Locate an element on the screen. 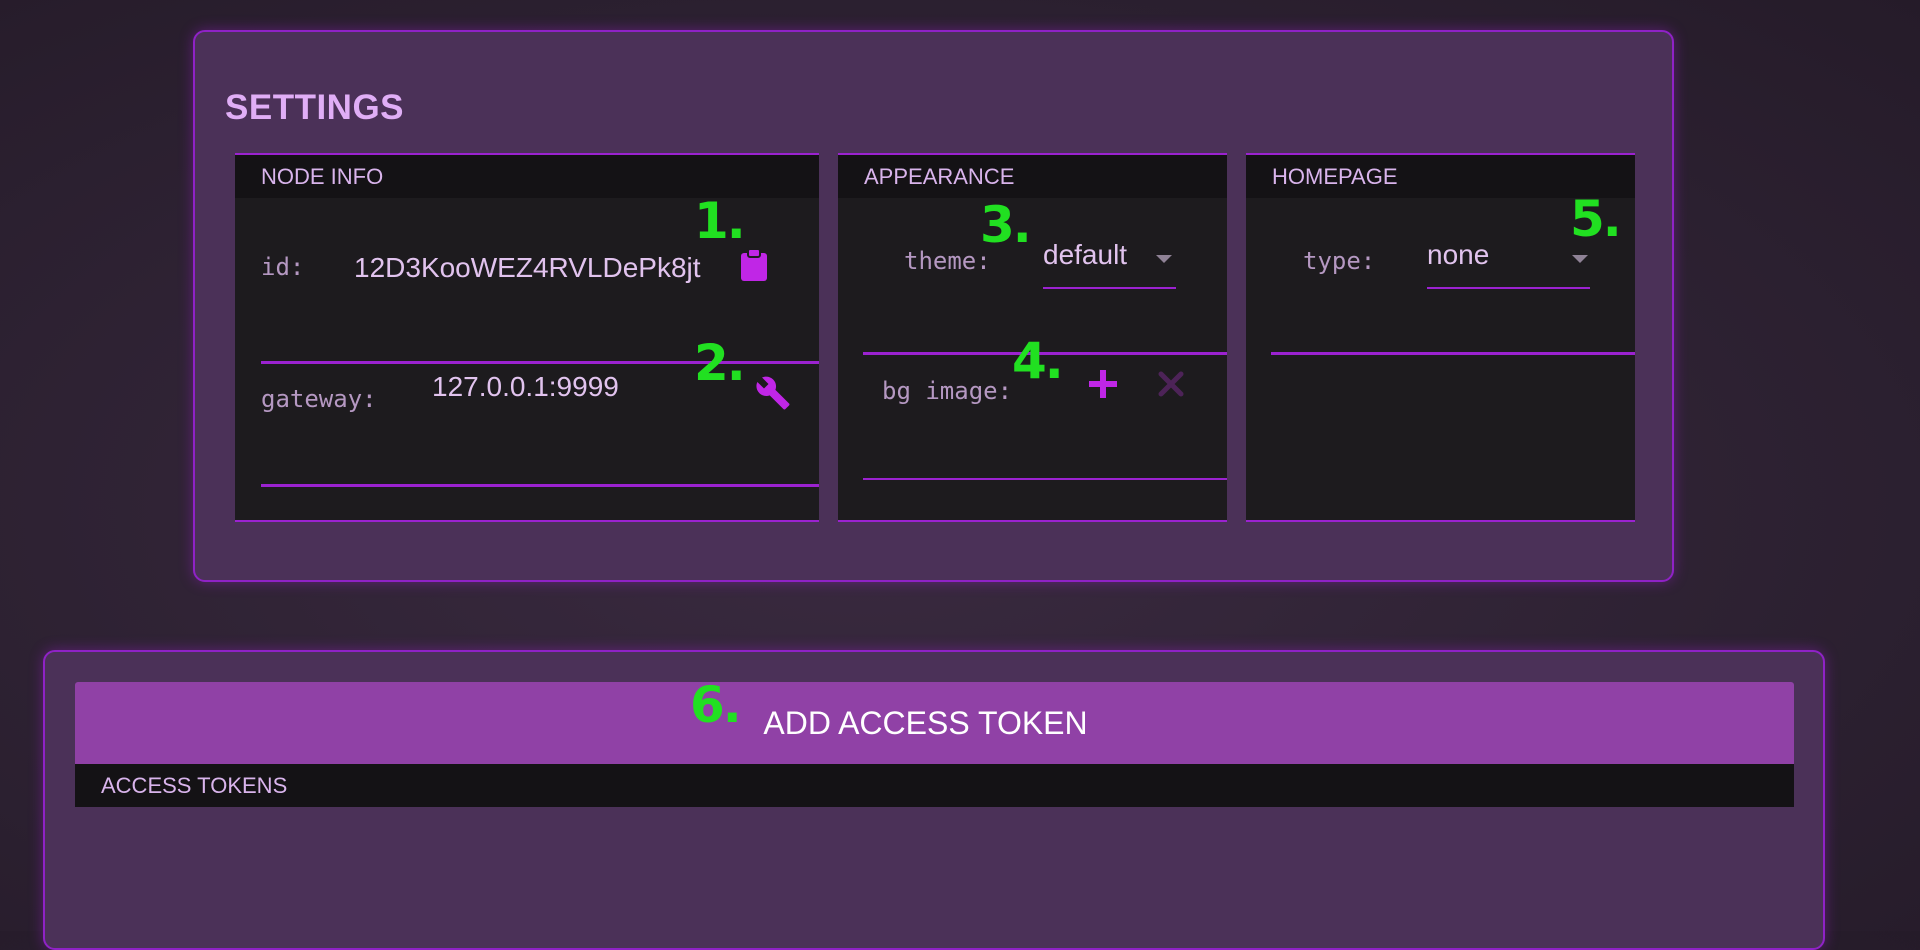 The image size is (1920, 950). homepage-type-select: none is located at coordinates (1508, 255).